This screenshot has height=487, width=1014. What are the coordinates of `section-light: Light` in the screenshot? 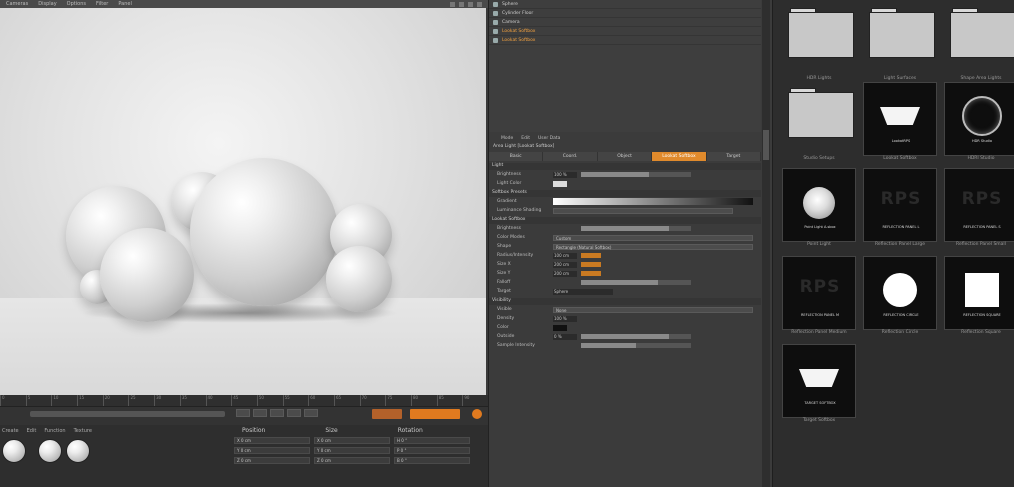 It's located at (625, 166).